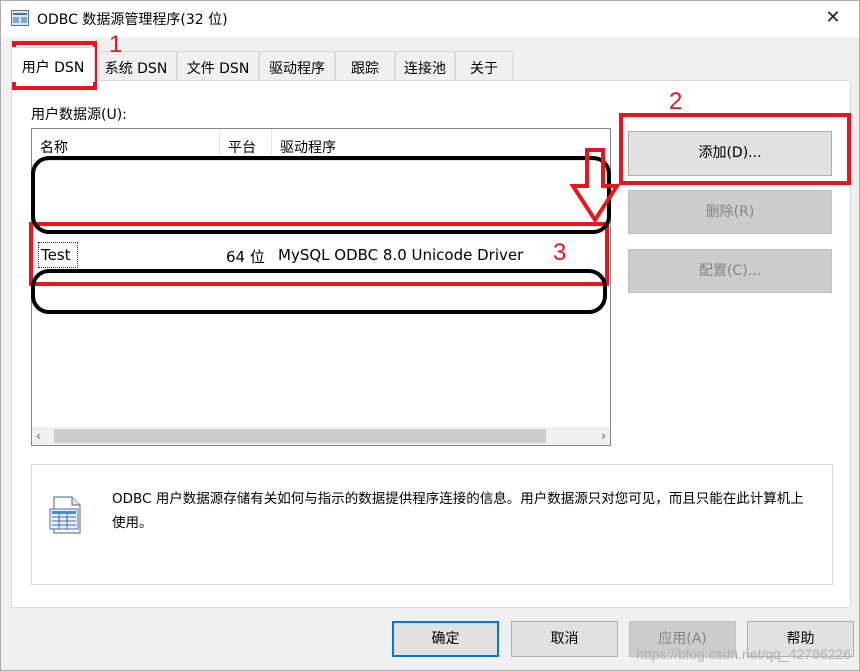  I want to click on tab-user-dsn: 用户 DSN, so click(53, 64).